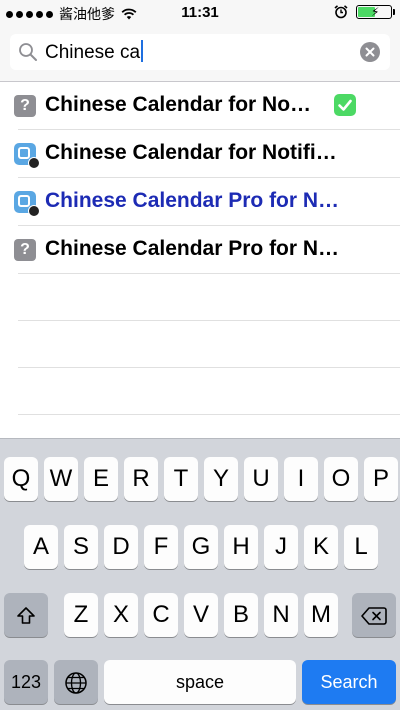 The height and width of the screenshot is (710, 400). I want to click on search-key: Search, so click(349, 682).